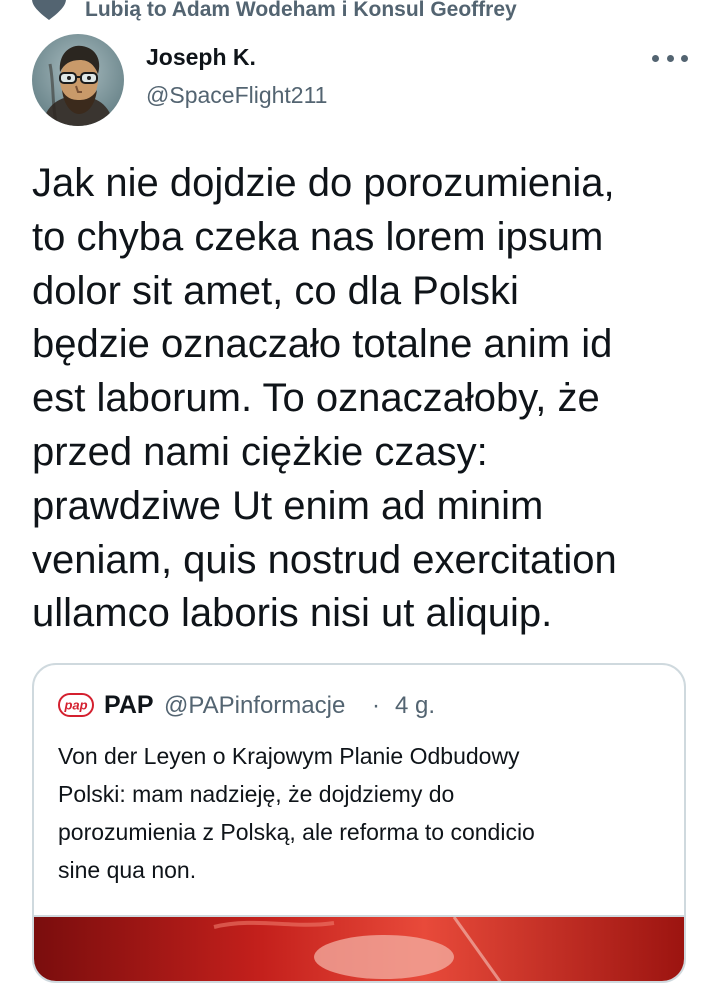 The width and height of the screenshot is (720, 983). Describe the element at coordinates (49, 10) in the screenshot. I see `heart-icon` at that location.